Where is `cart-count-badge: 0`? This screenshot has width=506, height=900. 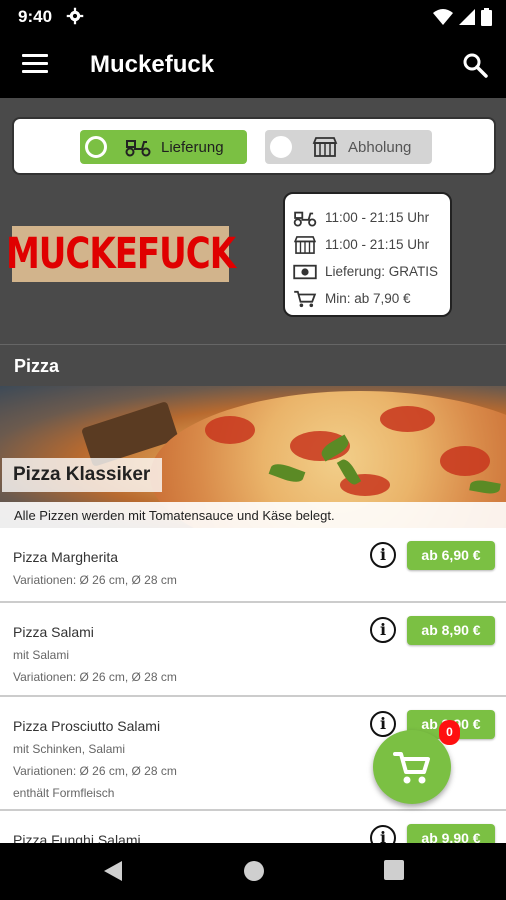
cart-count-badge: 0 is located at coordinates (449, 732).